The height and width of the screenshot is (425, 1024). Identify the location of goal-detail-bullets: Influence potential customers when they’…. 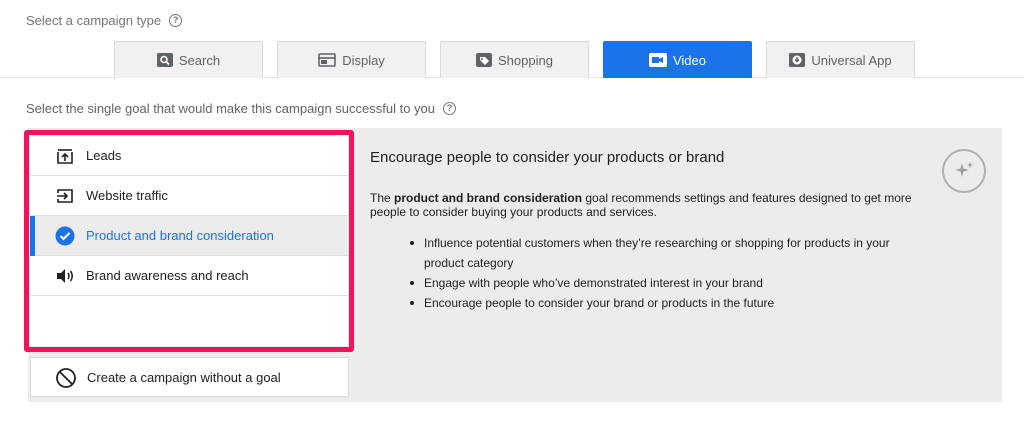
(670, 273).